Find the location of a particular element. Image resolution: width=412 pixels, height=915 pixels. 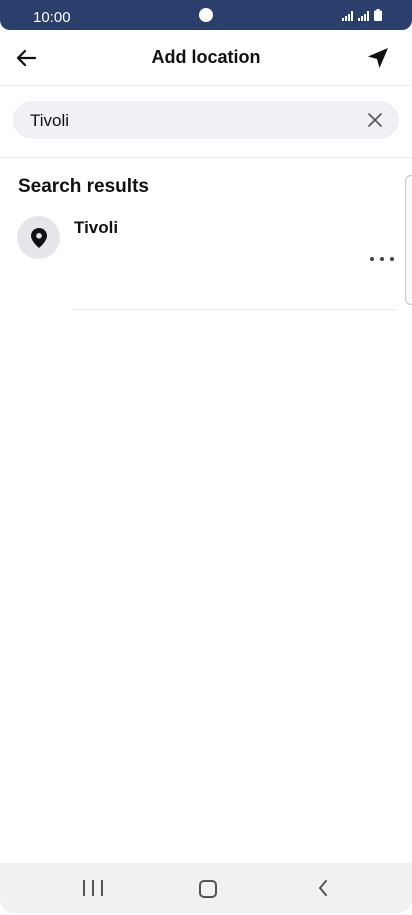

status-icons is located at coordinates (362, 15).